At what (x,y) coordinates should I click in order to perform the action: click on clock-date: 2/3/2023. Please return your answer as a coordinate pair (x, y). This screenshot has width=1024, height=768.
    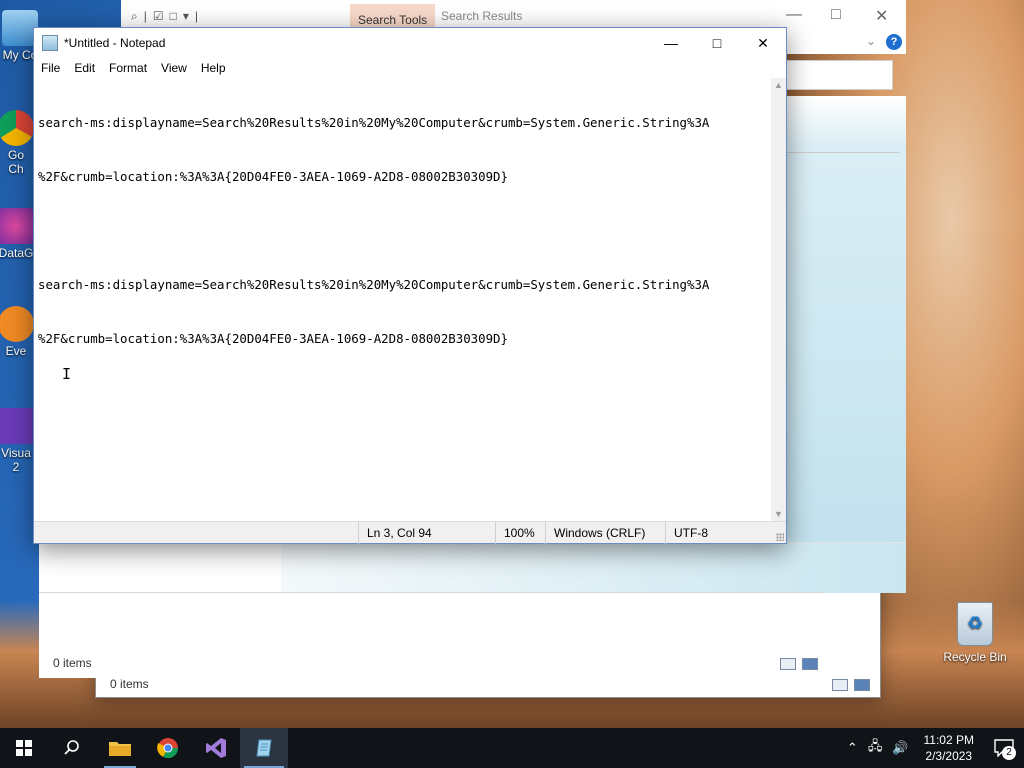
    Looking at the image, I should click on (949, 756).